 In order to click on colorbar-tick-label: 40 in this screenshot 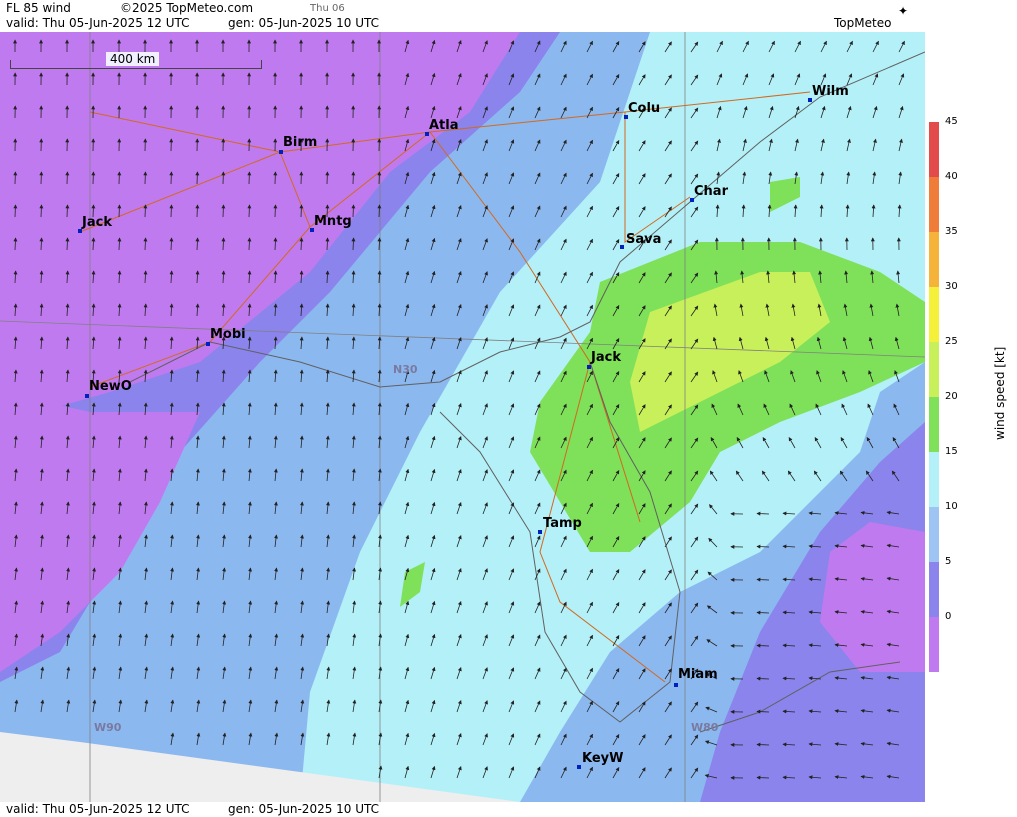, I will do `click(951, 176)`.